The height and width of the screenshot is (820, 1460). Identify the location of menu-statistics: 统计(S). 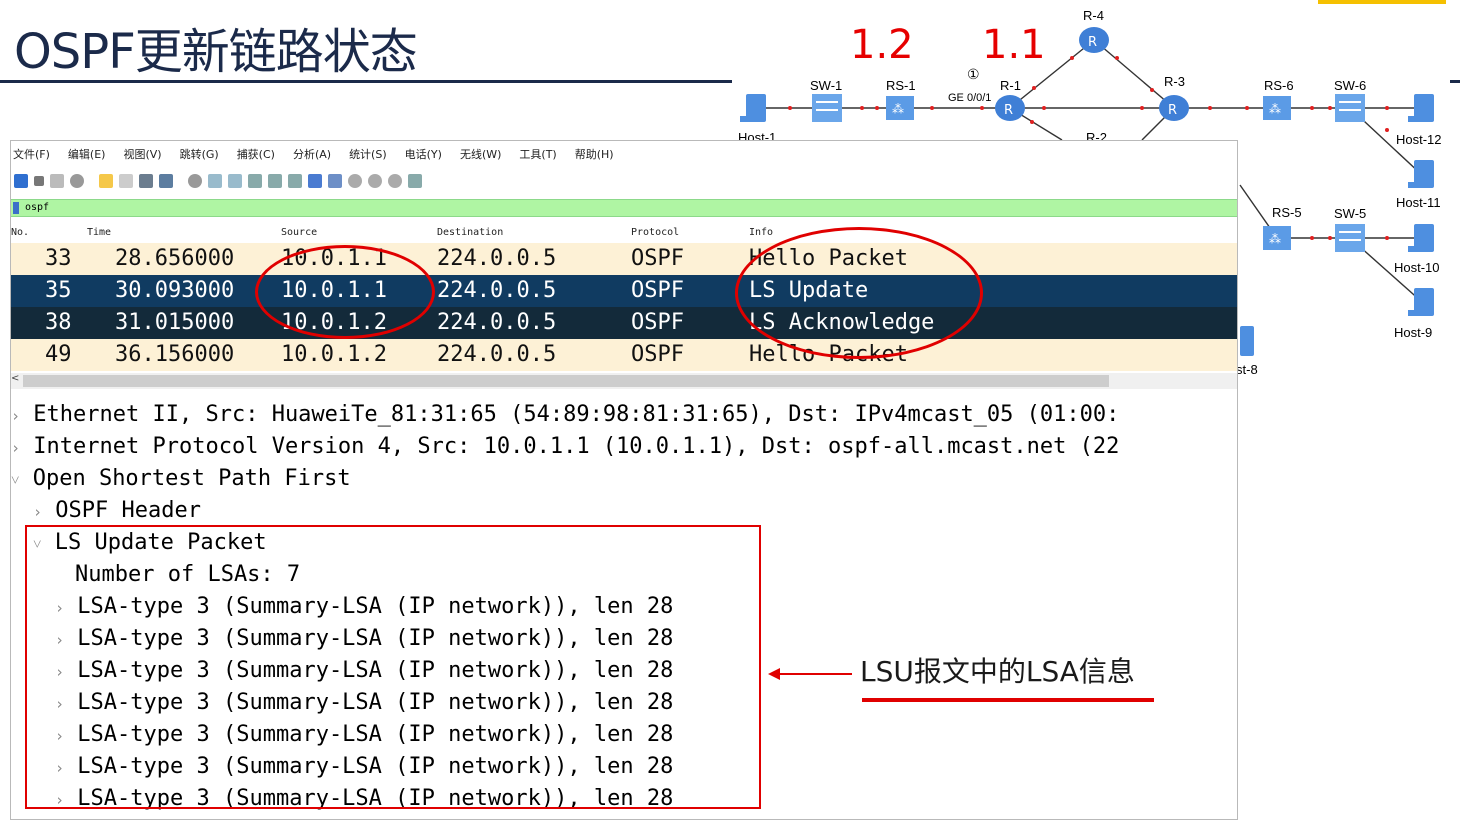
(368, 154).